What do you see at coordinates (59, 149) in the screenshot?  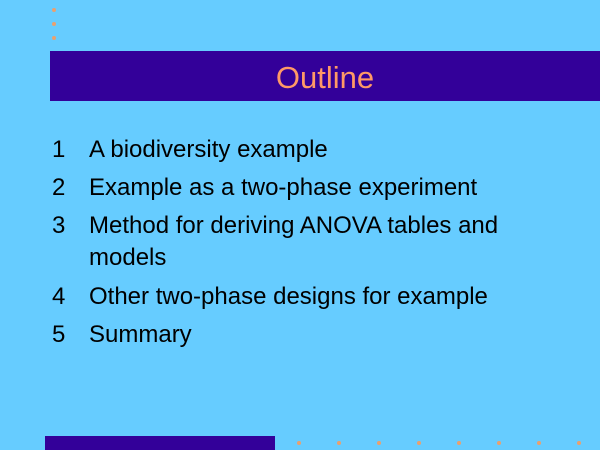 I see `list-item-number: 1` at bounding box center [59, 149].